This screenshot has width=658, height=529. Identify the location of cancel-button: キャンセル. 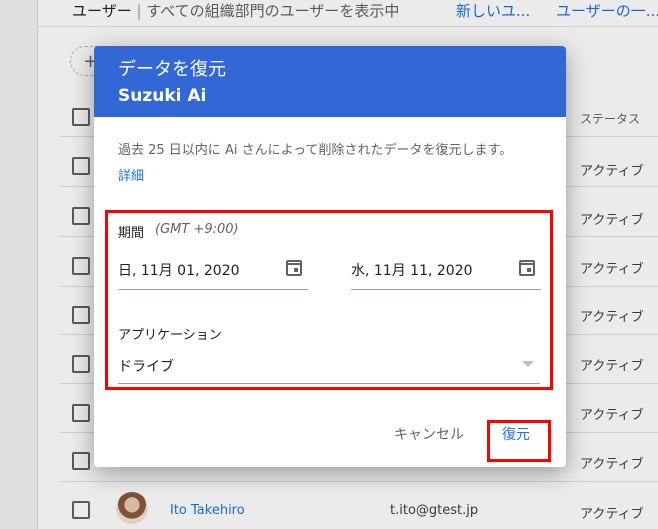
(429, 434).